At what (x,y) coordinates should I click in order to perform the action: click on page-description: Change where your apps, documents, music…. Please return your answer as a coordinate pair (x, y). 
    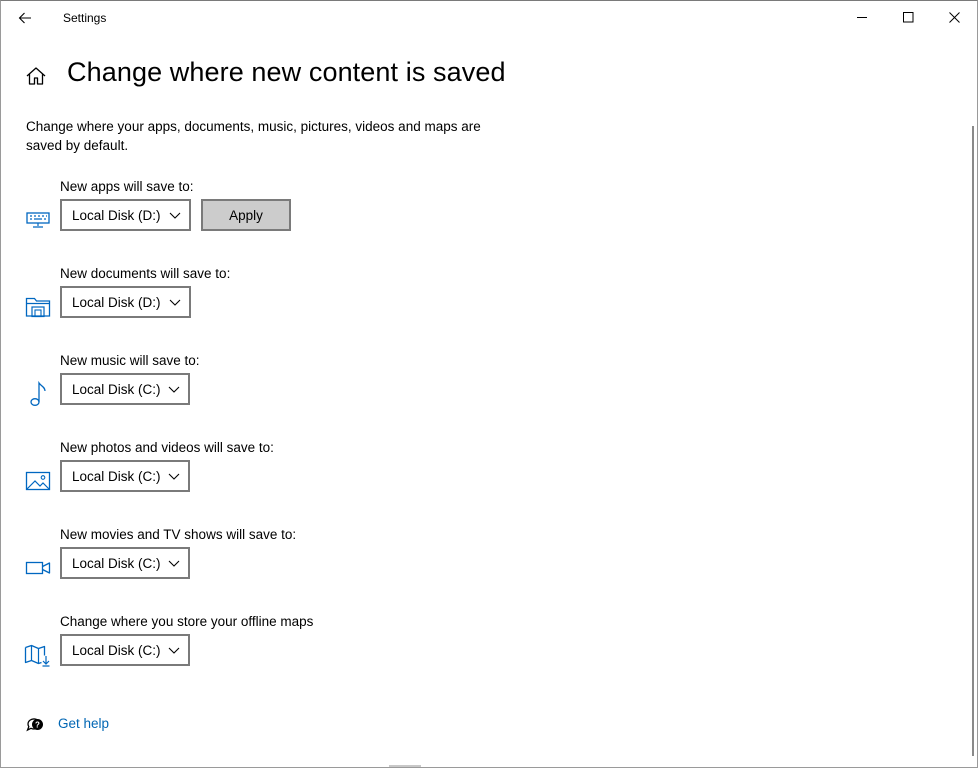
    Looking at the image, I should click on (253, 136).